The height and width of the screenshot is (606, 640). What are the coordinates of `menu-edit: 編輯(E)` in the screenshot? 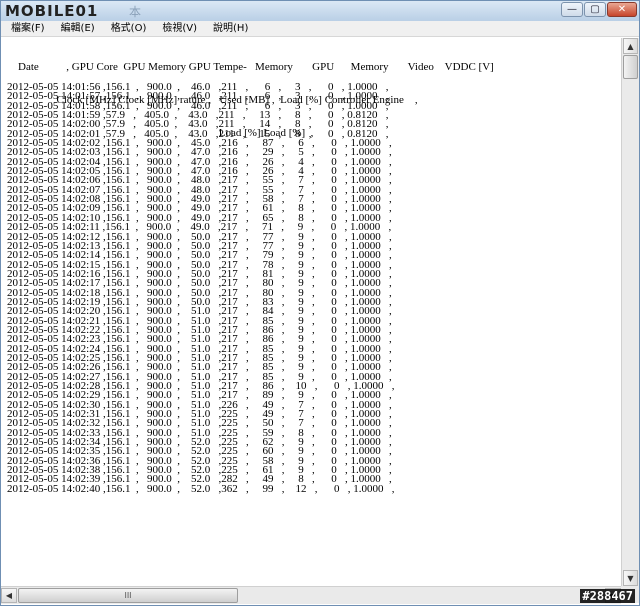 It's located at (78, 28).